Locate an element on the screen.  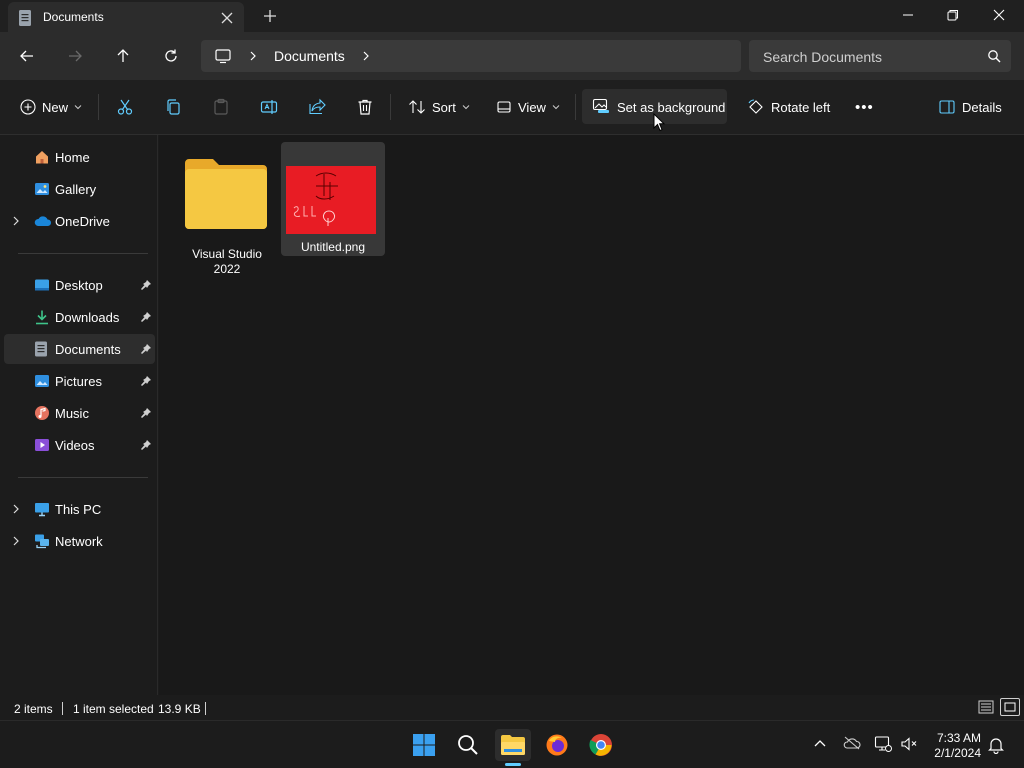
sidebar-label: Desktop is located at coordinates (79, 285).